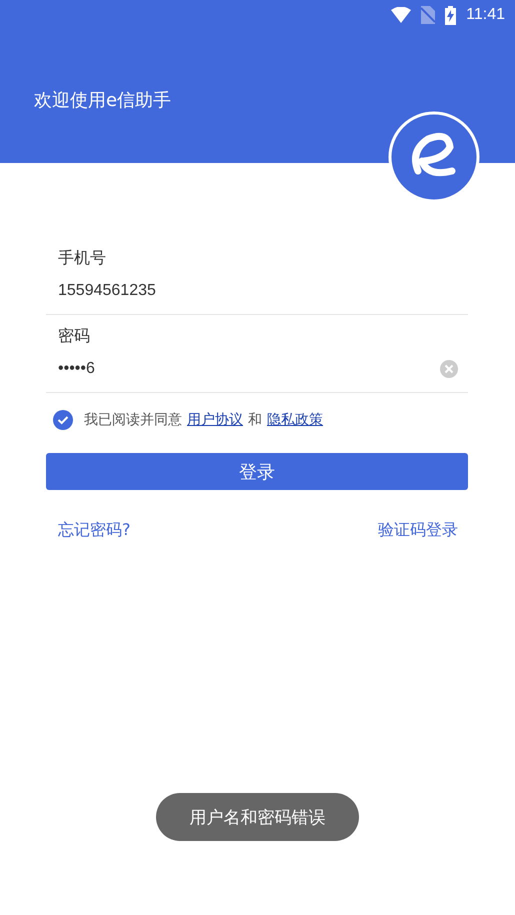  What do you see at coordinates (82, 258) in the screenshot?
I see `field-label: 手机号` at bounding box center [82, 258].